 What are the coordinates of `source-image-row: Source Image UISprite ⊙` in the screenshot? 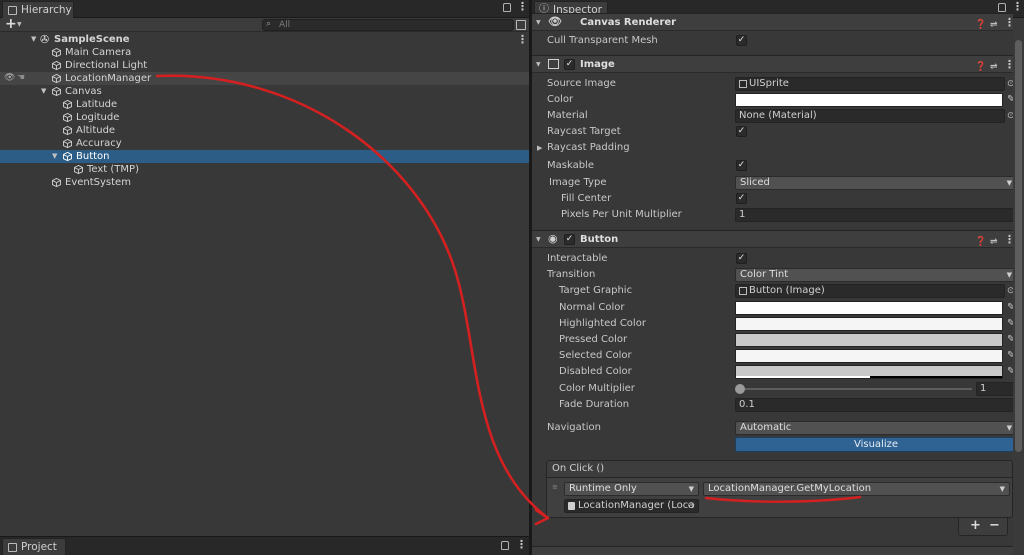 It's located at (773, 84).